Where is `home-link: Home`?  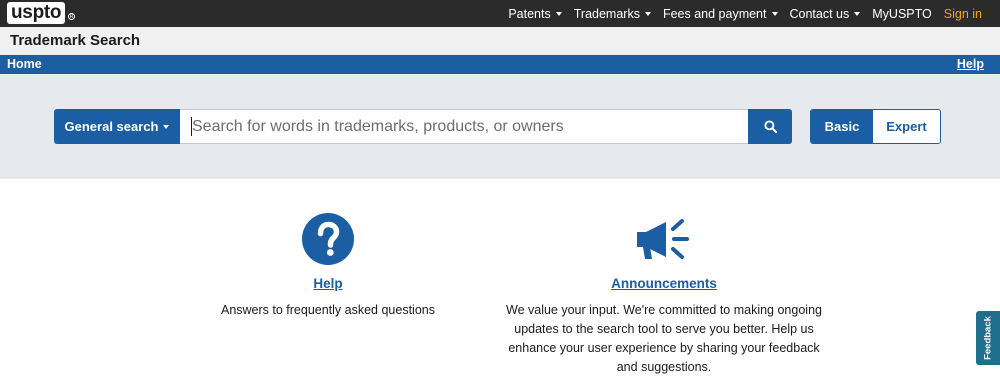
home-link: Home is located at coordinates (24, 64).